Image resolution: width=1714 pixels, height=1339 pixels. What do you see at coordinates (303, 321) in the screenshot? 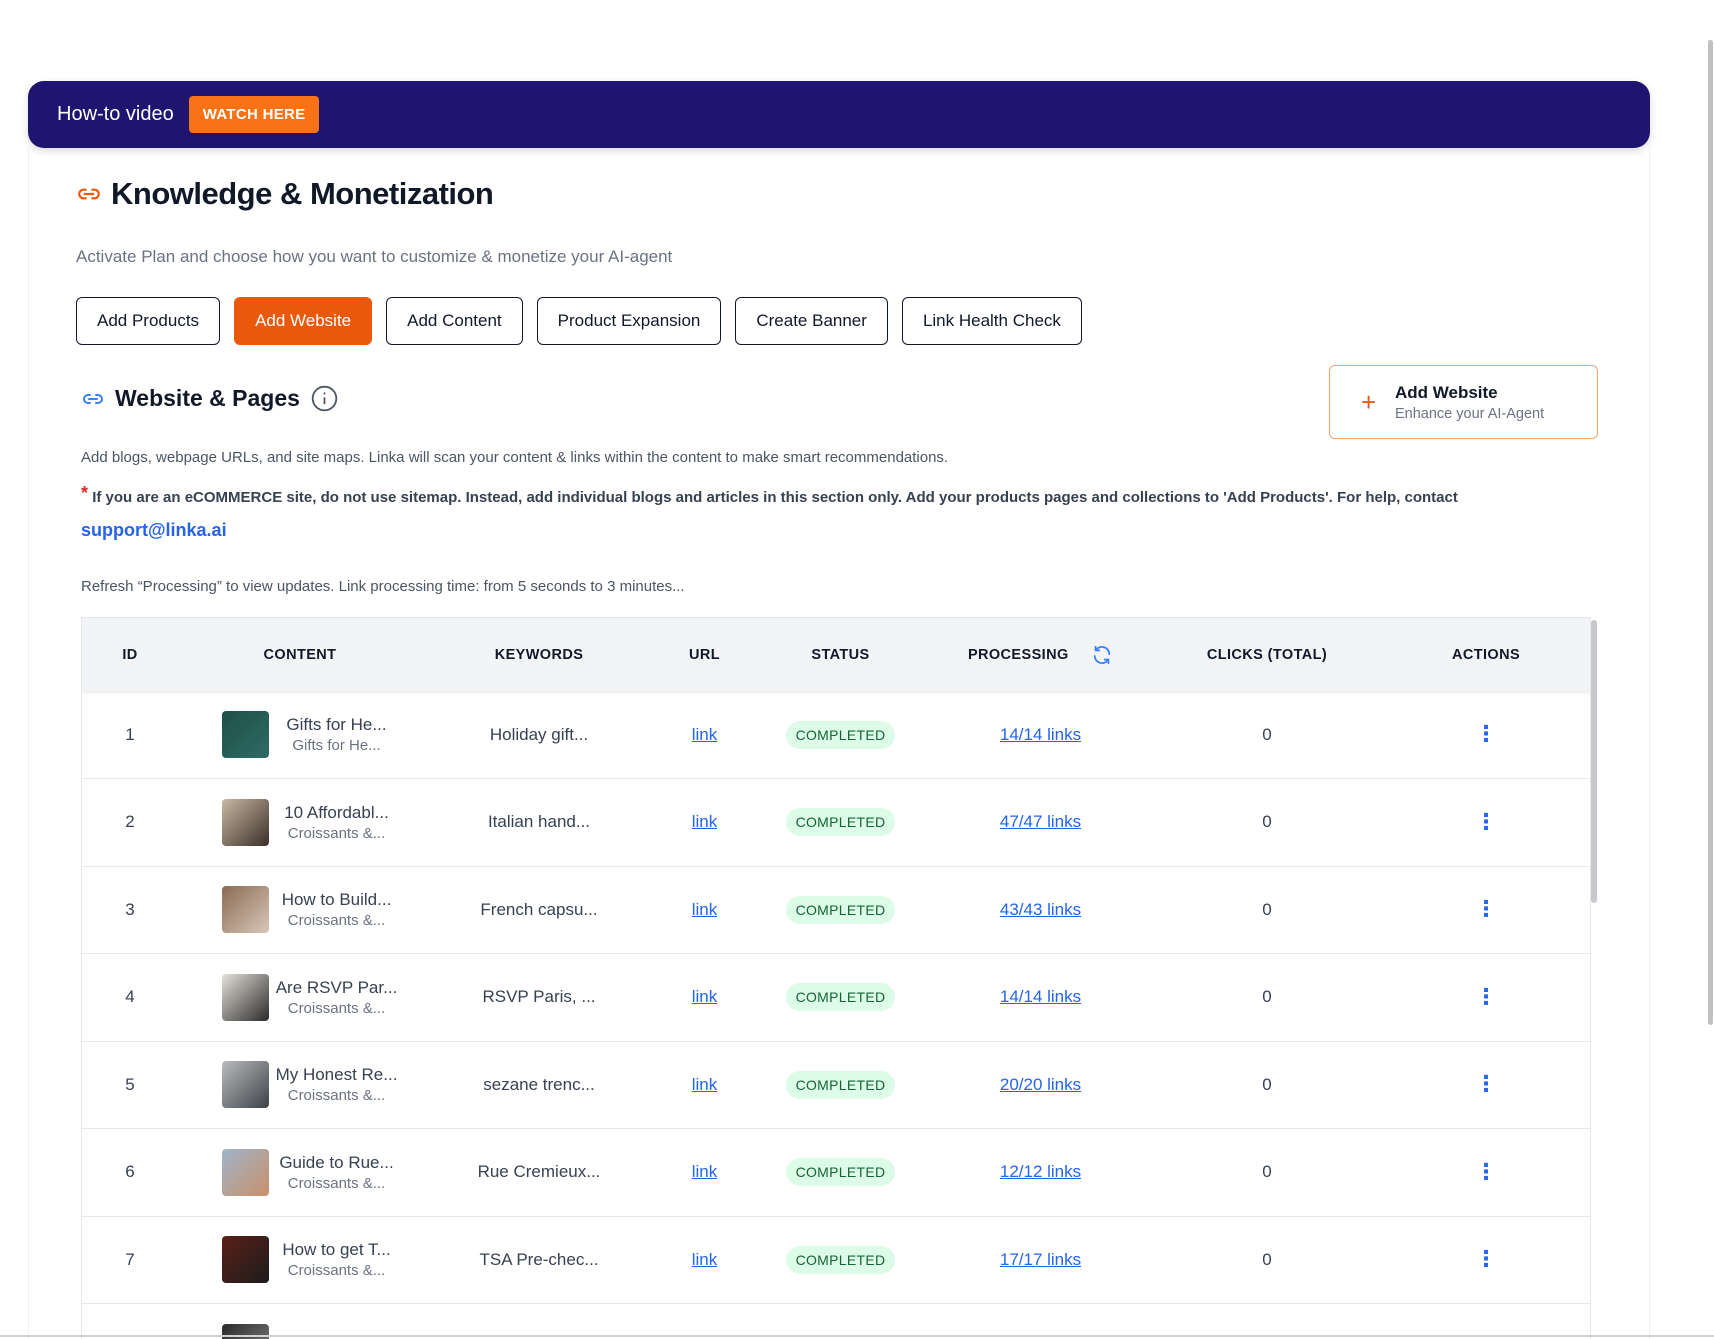
I see `tab-add-website: Add Website` at bounding box center [303, 321].